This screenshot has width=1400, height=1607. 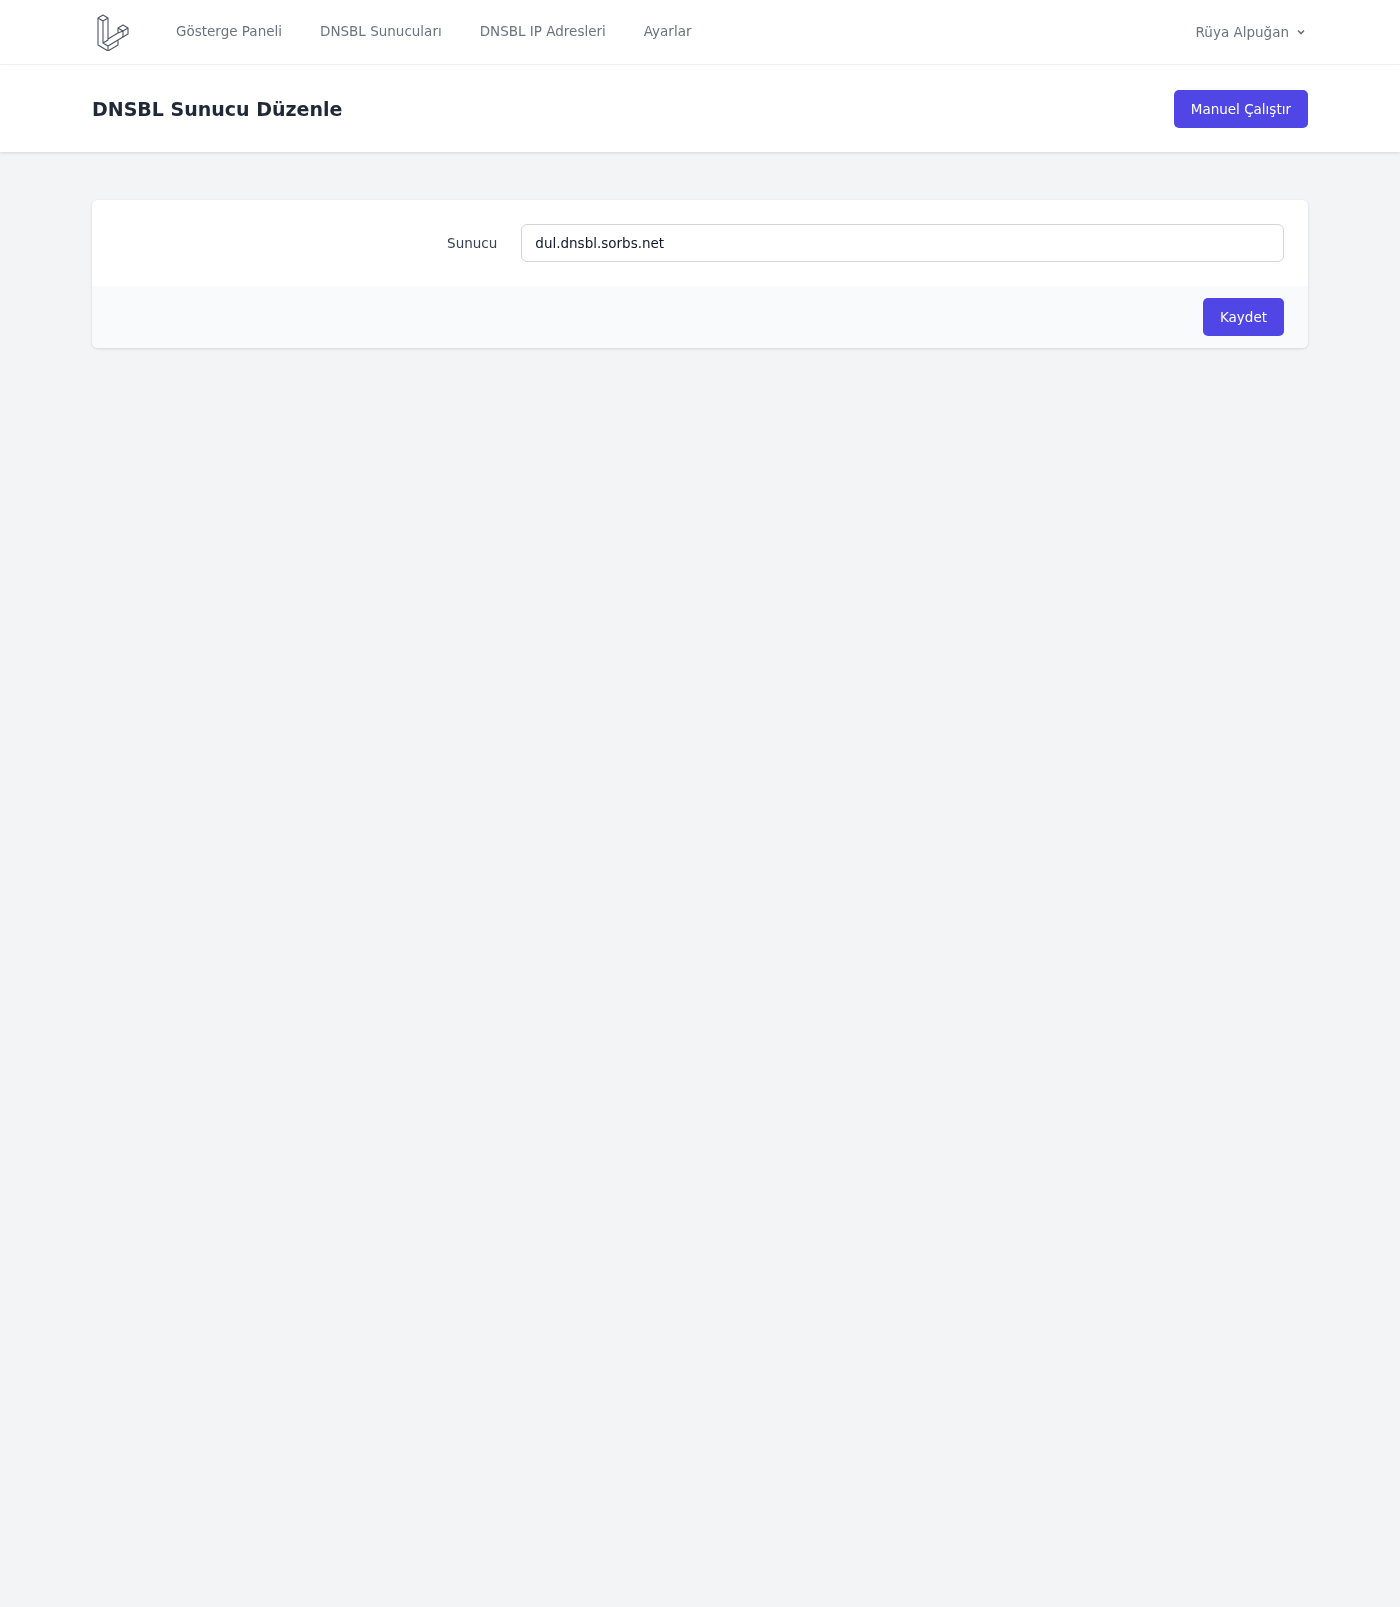 What do you see at coordinates (114, 32) in the screenshot?
I see `logo-icon` at bounding box center [114, 32].